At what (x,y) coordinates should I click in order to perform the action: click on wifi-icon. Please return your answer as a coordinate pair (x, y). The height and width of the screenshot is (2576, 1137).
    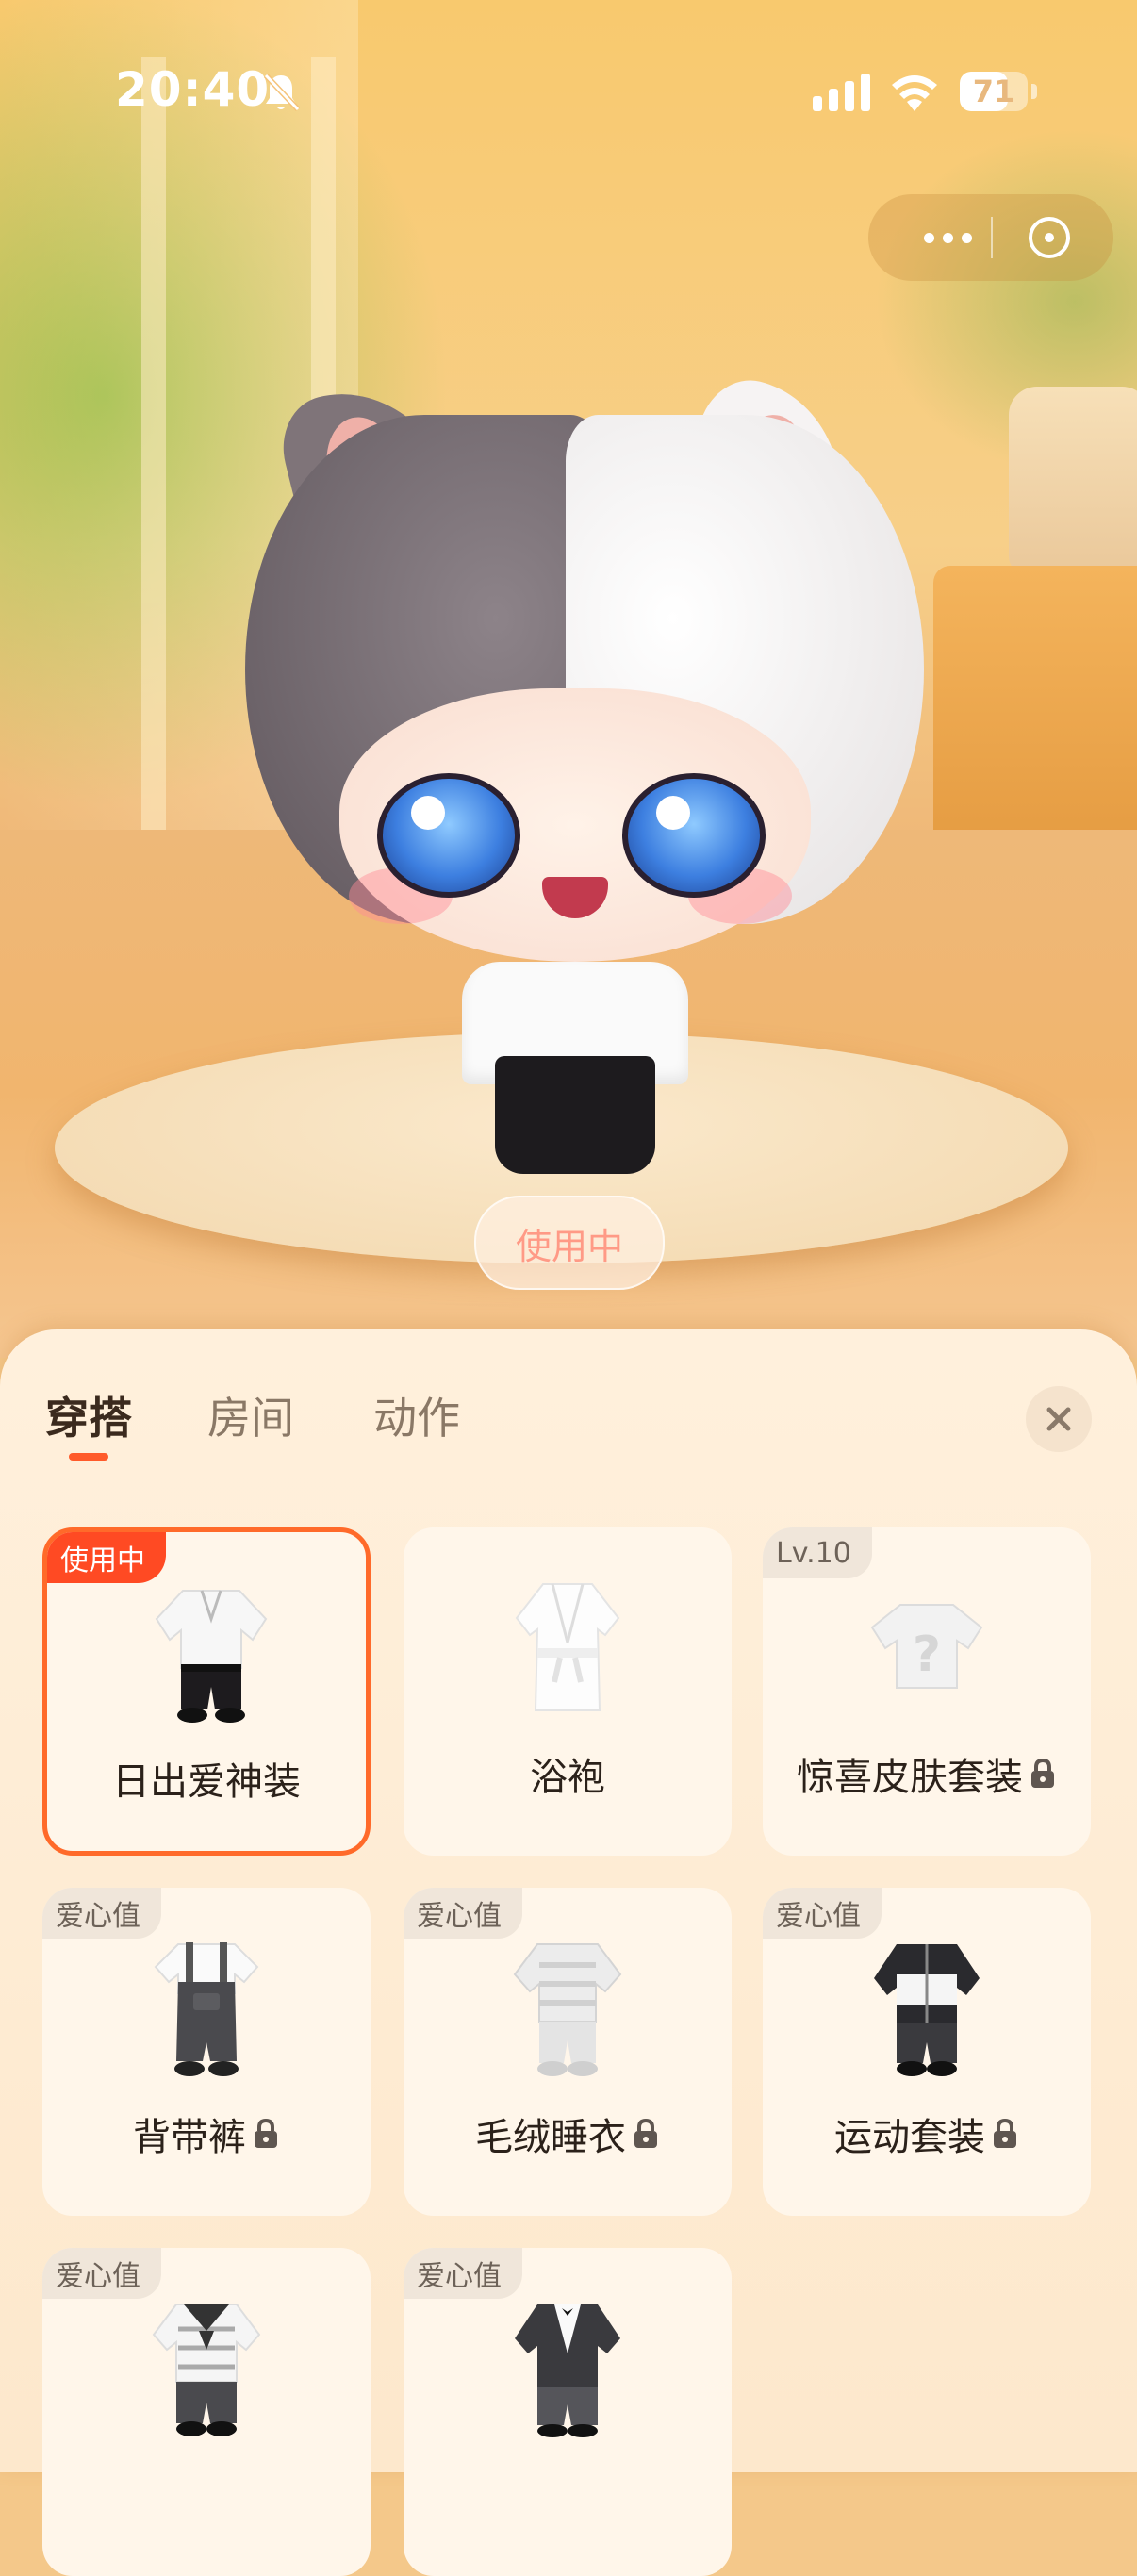
    Looking at the image, I should click on (915, 93).